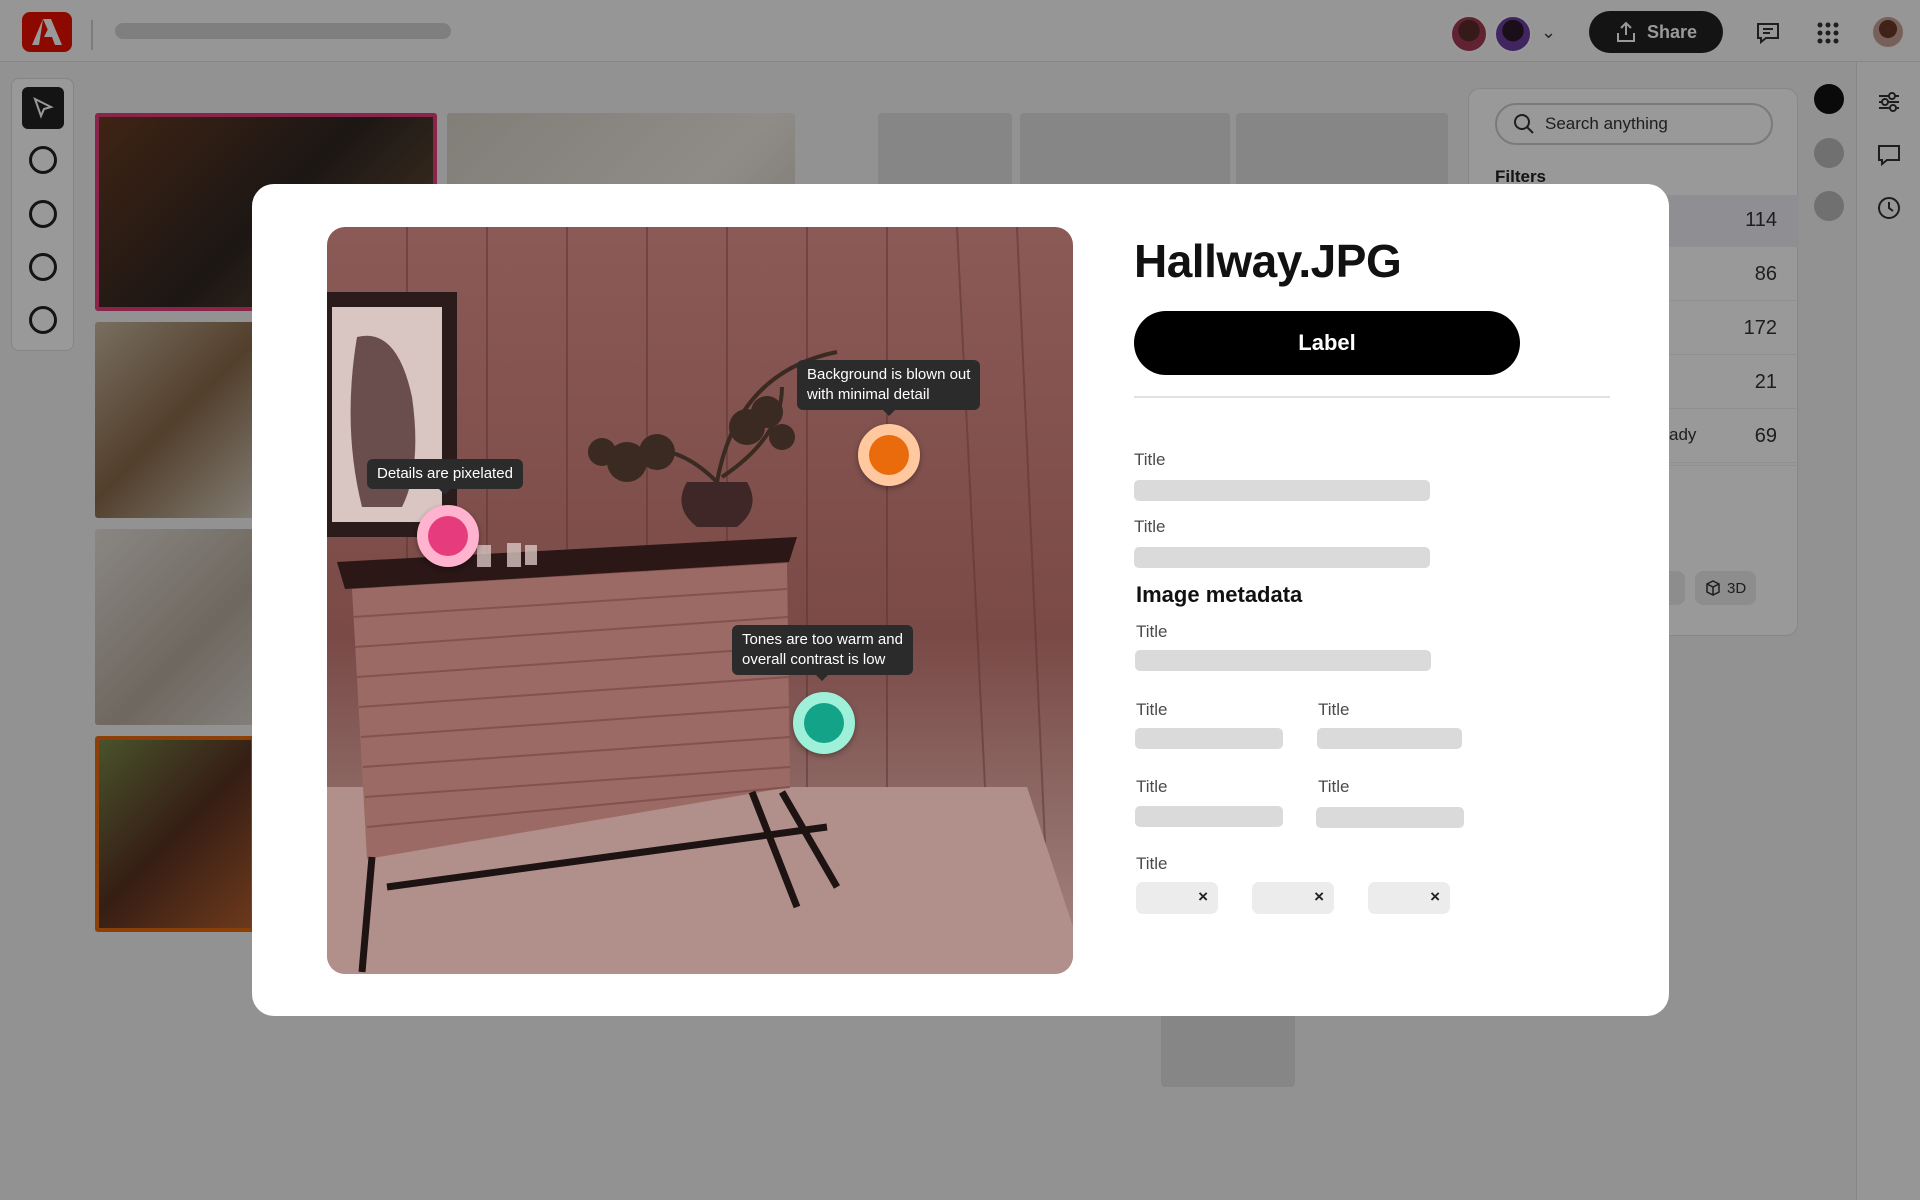 This screenshot has width=1920, height=1200. I want to click on annotation-pin-teal, so click(824, 723).